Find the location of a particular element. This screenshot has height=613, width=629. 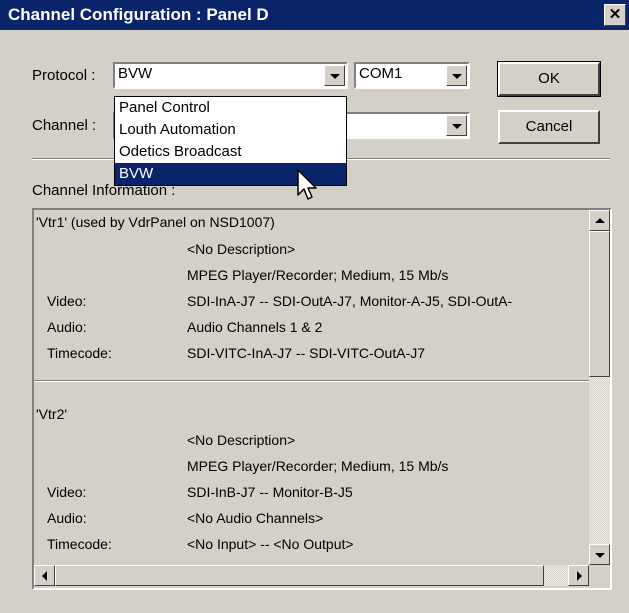

channel-label: Channel : is located at coordinates (64, 125).